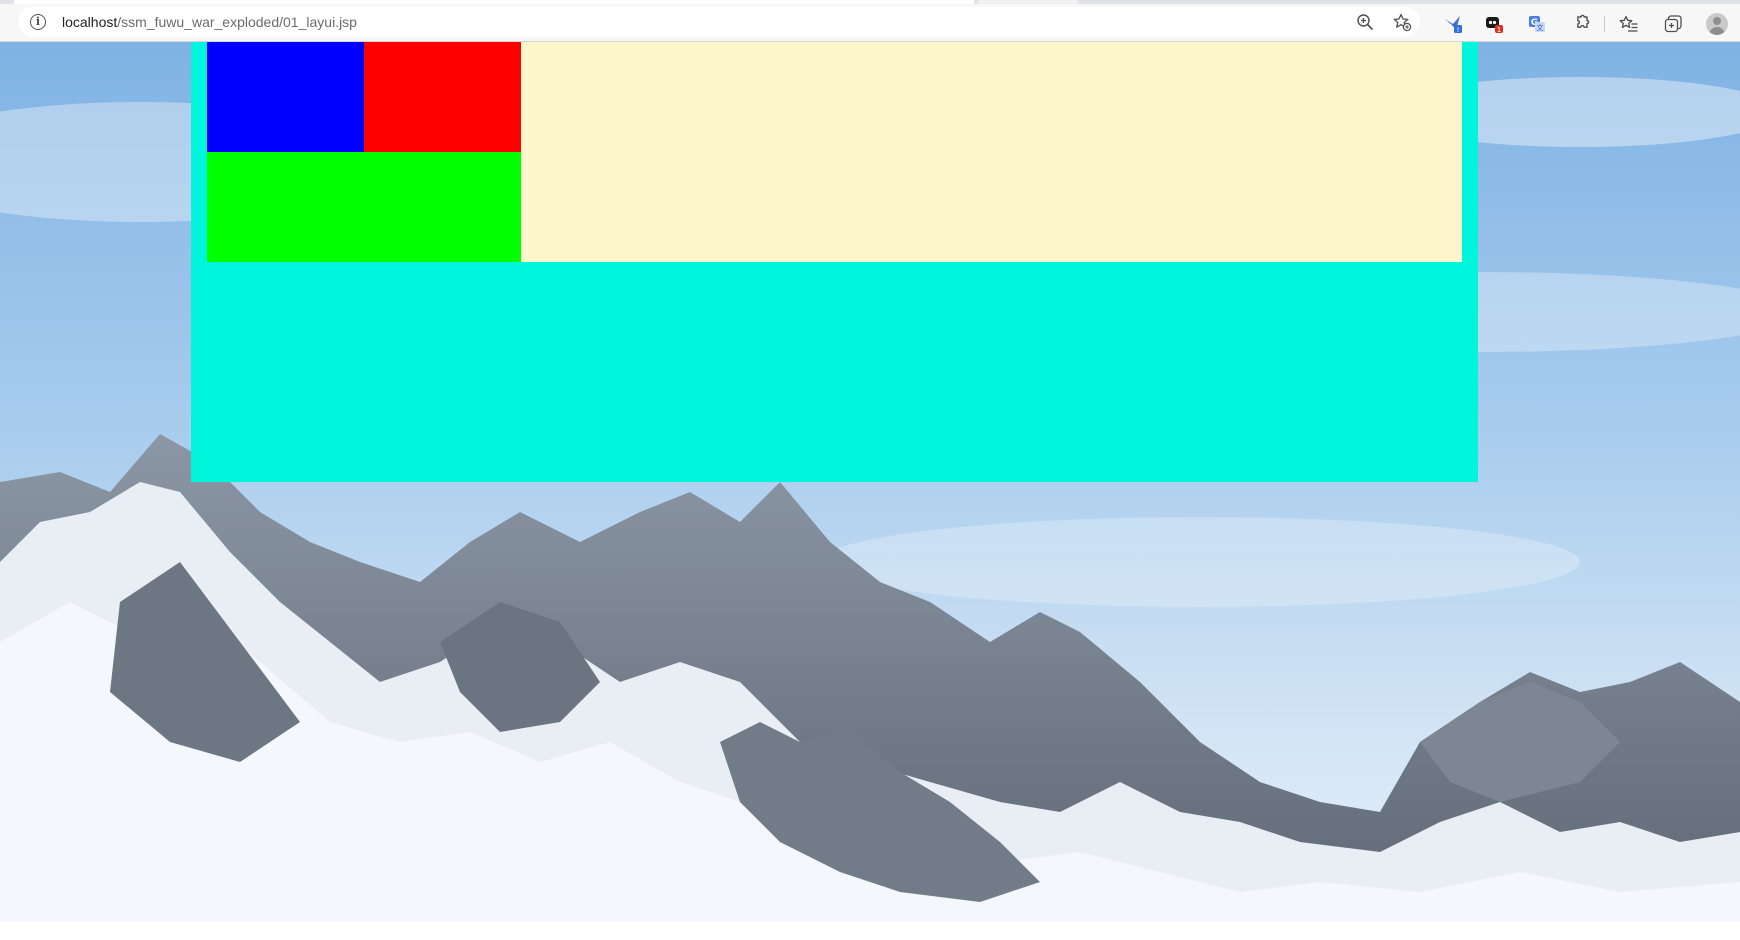 The image size is (1740, 940). Describe the element at coordinates (1540, 27) in the screenshot. I see `svg-text: 文` at that location.